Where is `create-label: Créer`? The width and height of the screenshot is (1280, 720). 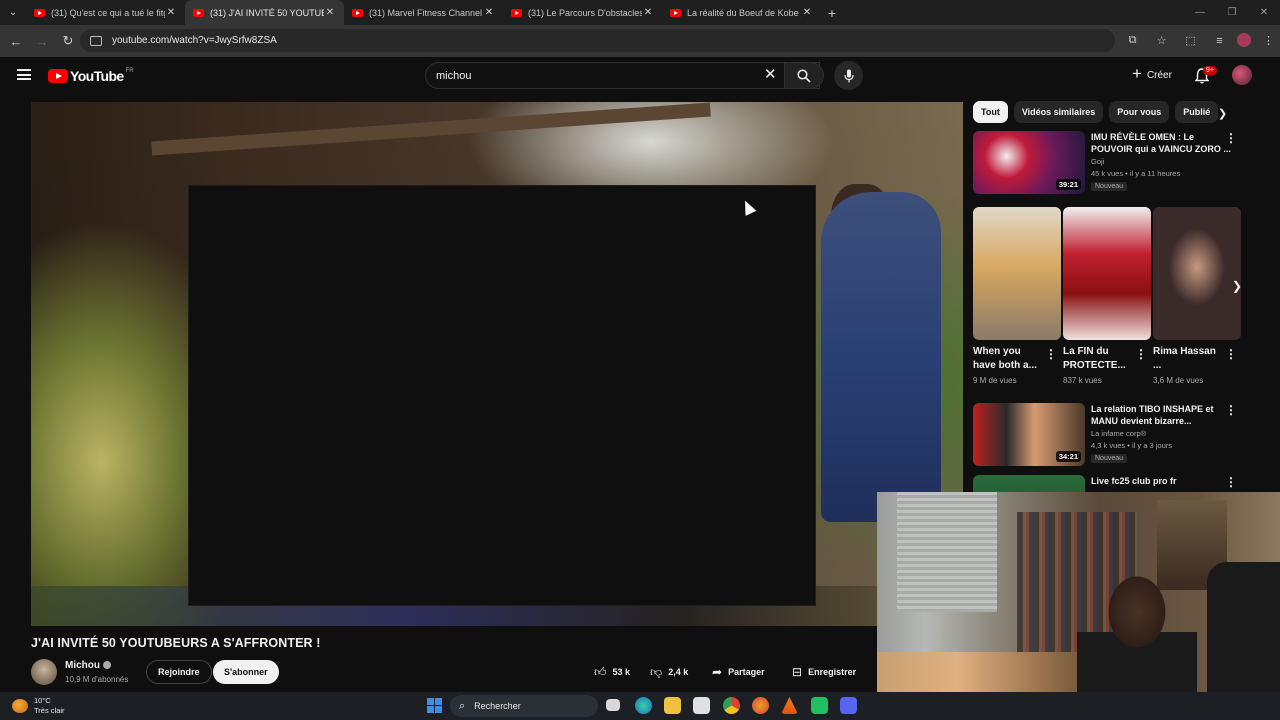 create-label: Créer is located at coordinates (1159, 75).